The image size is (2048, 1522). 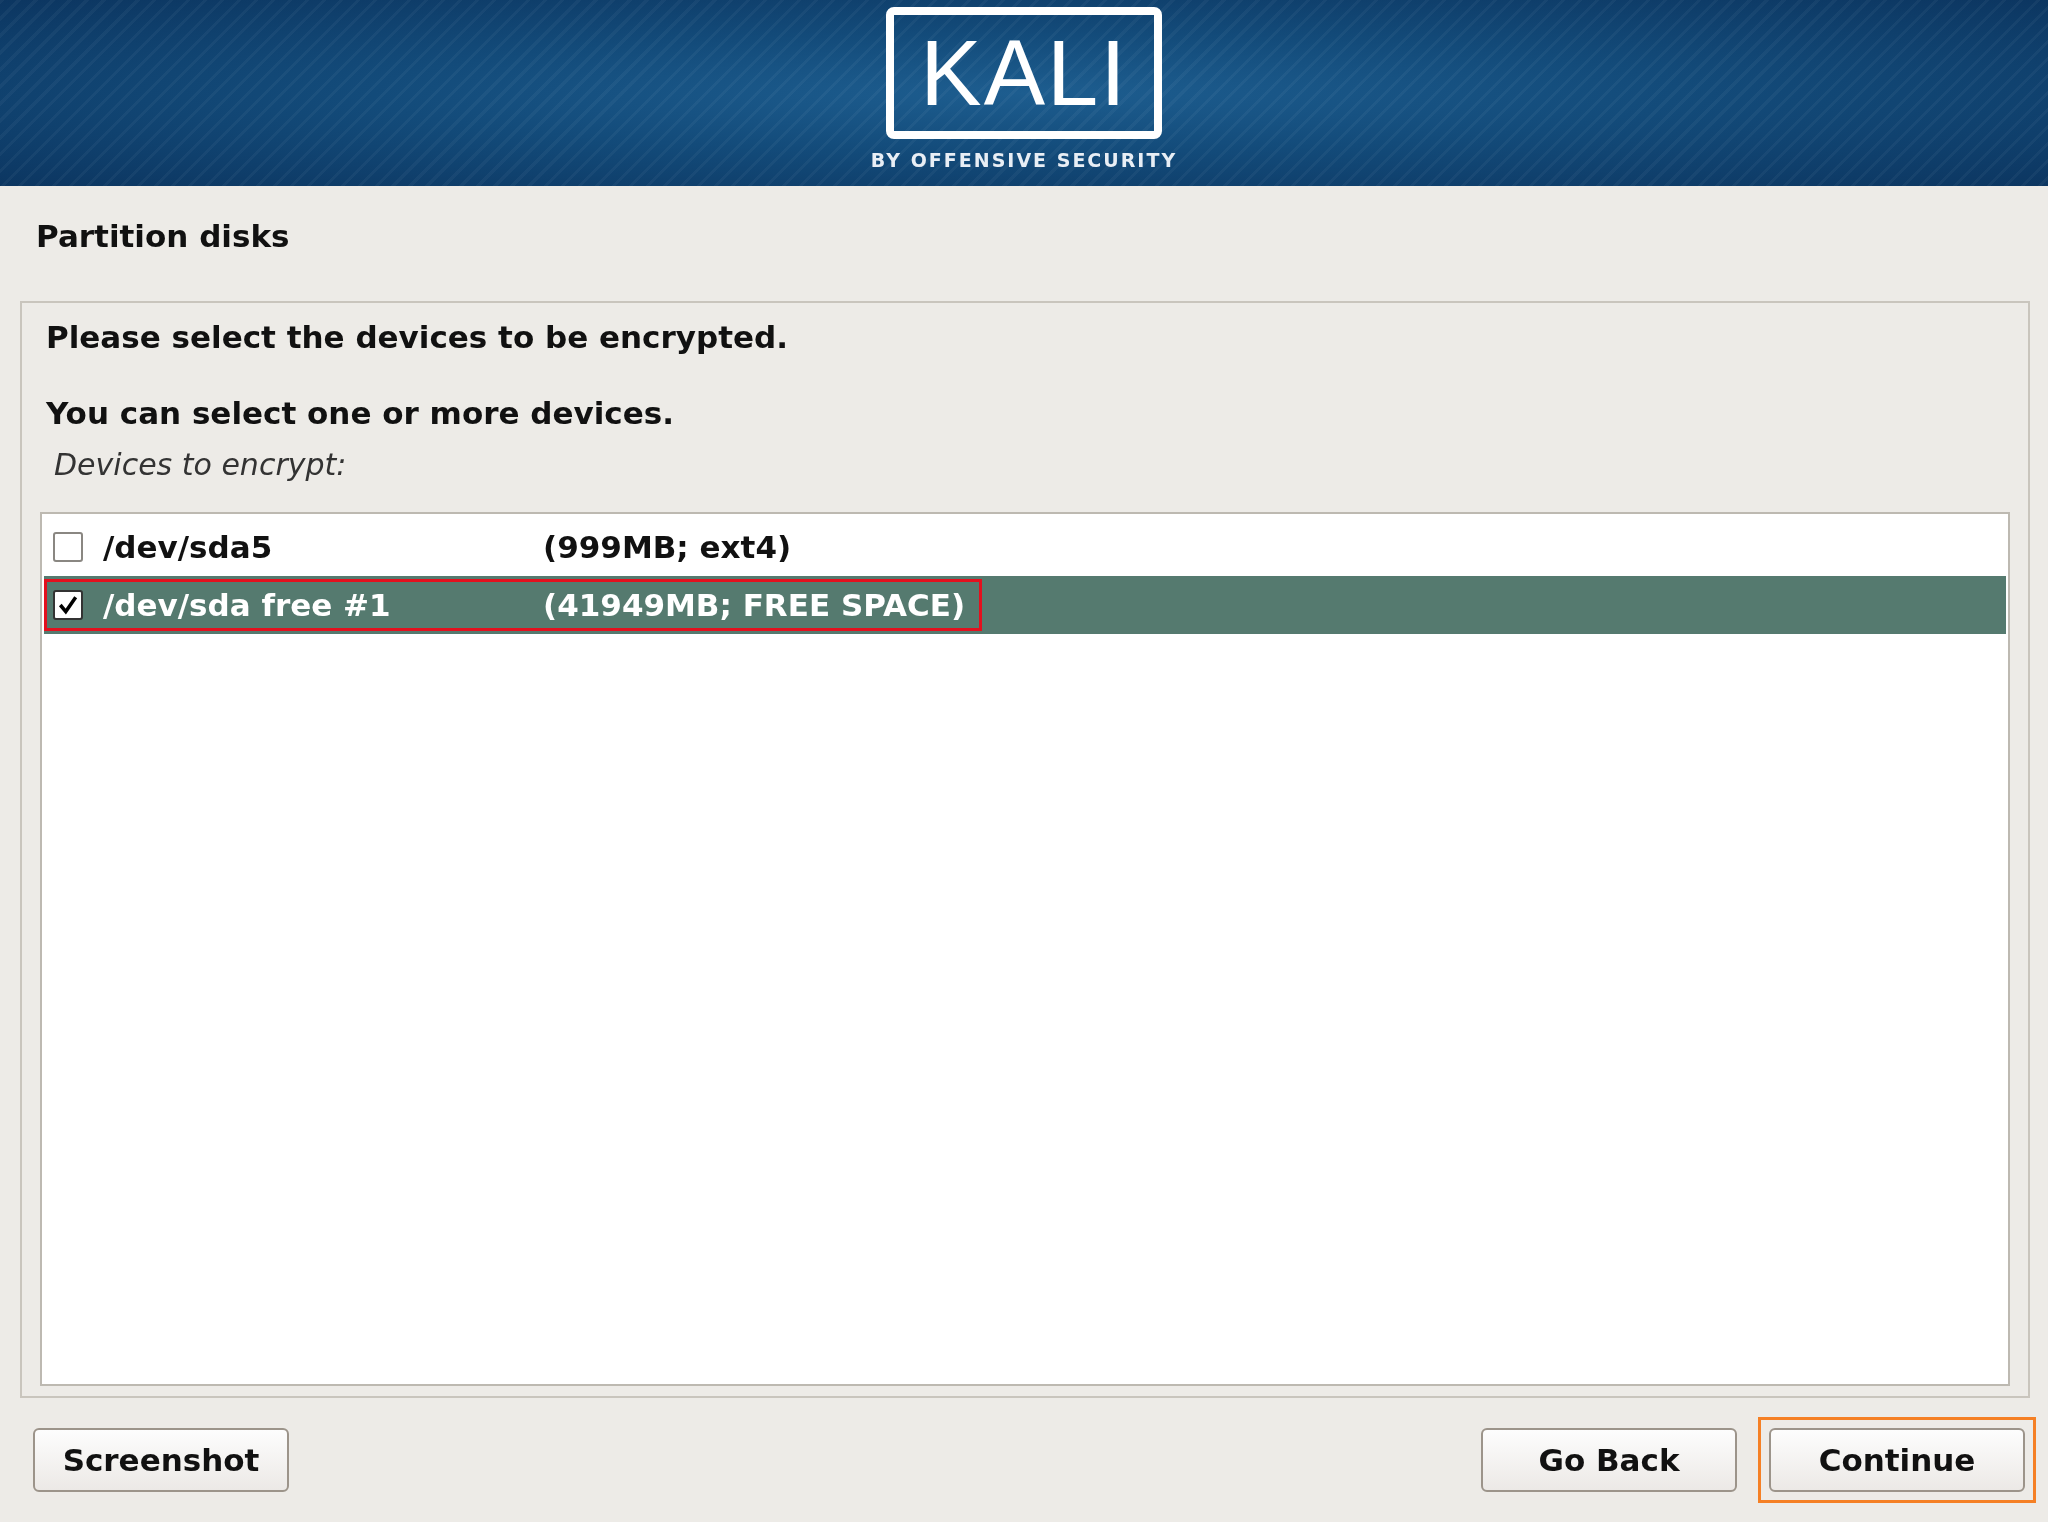 I want to click on check-icon, so click(x=68, y=605).